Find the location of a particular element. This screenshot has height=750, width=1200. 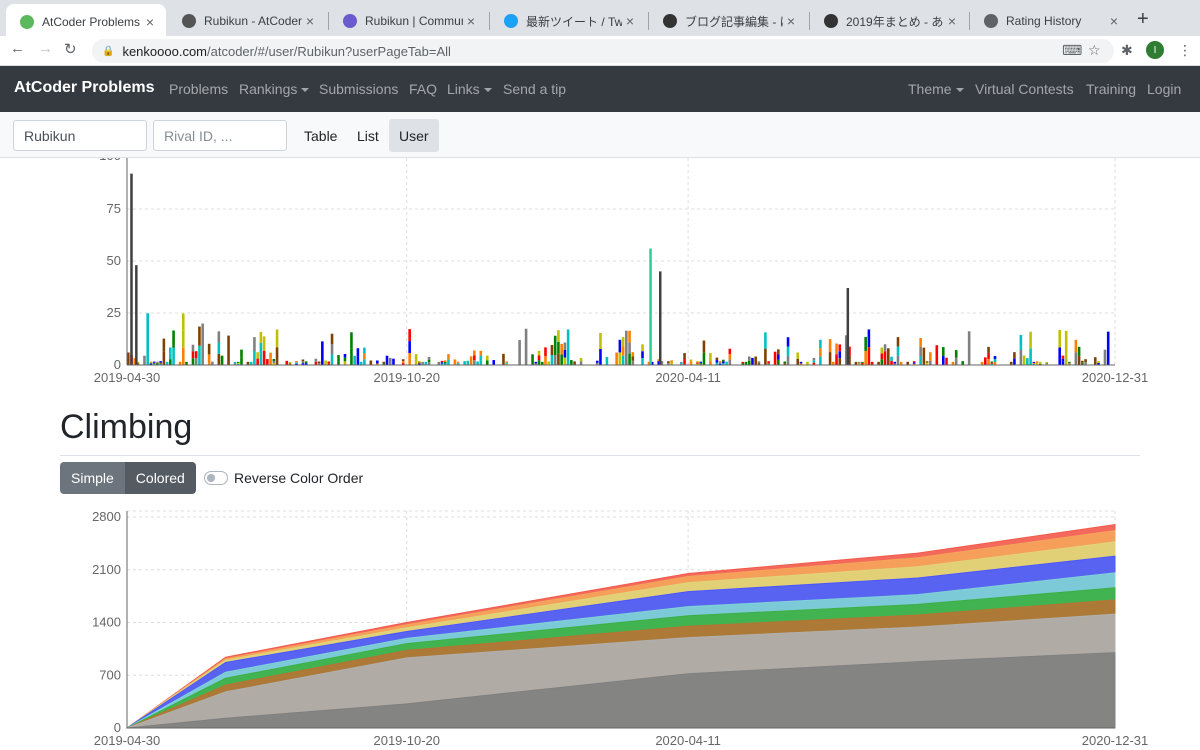

translate-icon: ⌨ is located at coordinates (1072, 50).